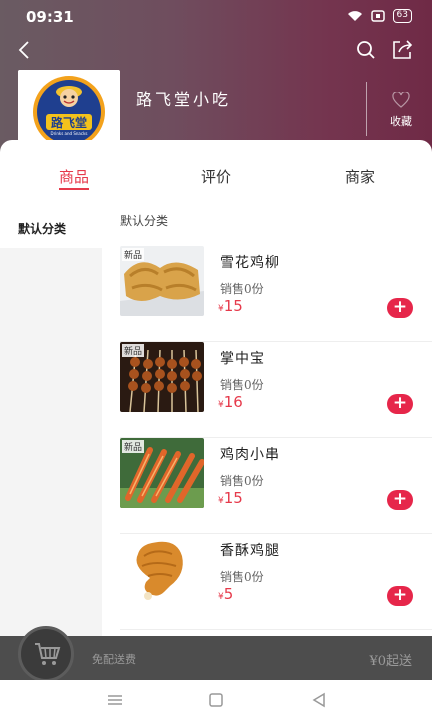 Image resolution: width=432 pixels, height=720 pixels. I want to click on shop-logo: 路飞堂 Drinks and Snacks, so click(69, 110).